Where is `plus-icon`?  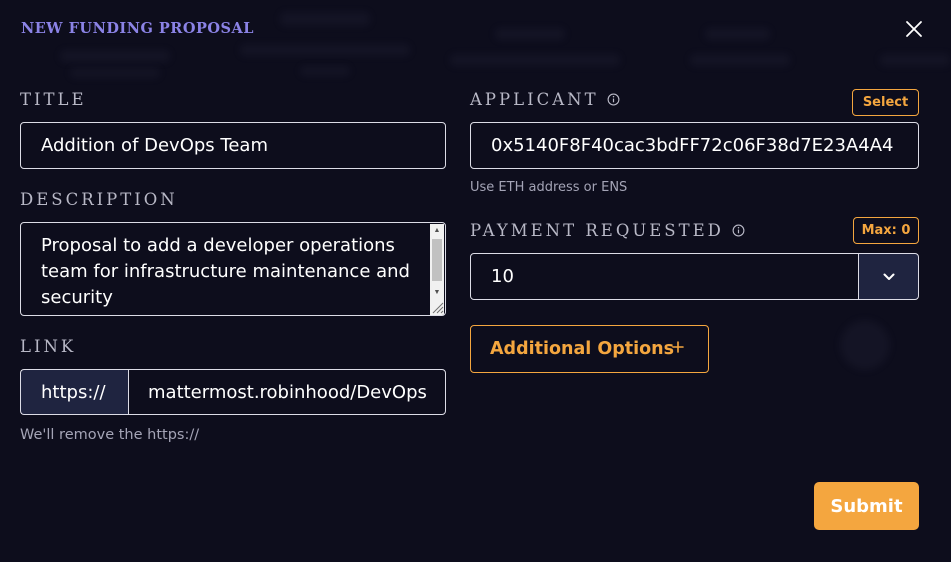 plus-icon is located at coordinates (678, 347).